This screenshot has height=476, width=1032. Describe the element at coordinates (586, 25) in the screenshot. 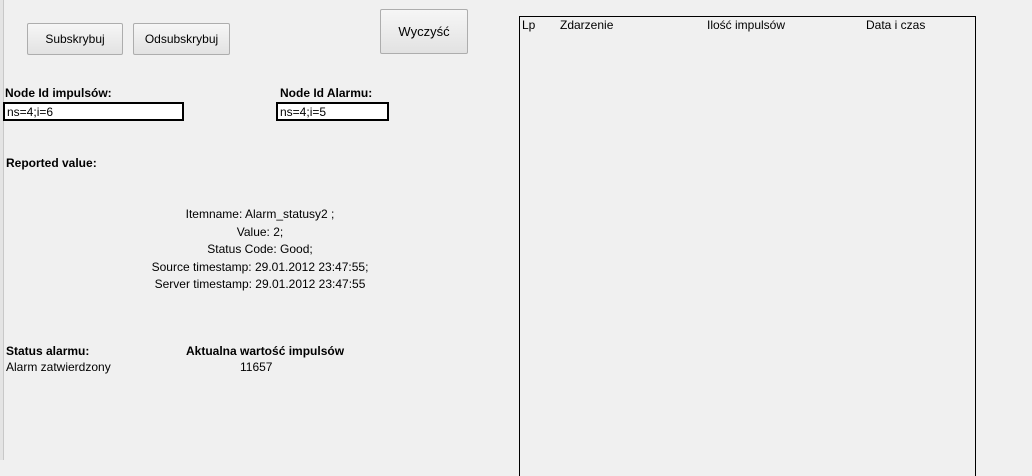

I see `column-header-event: Zdarzenie` at that location.